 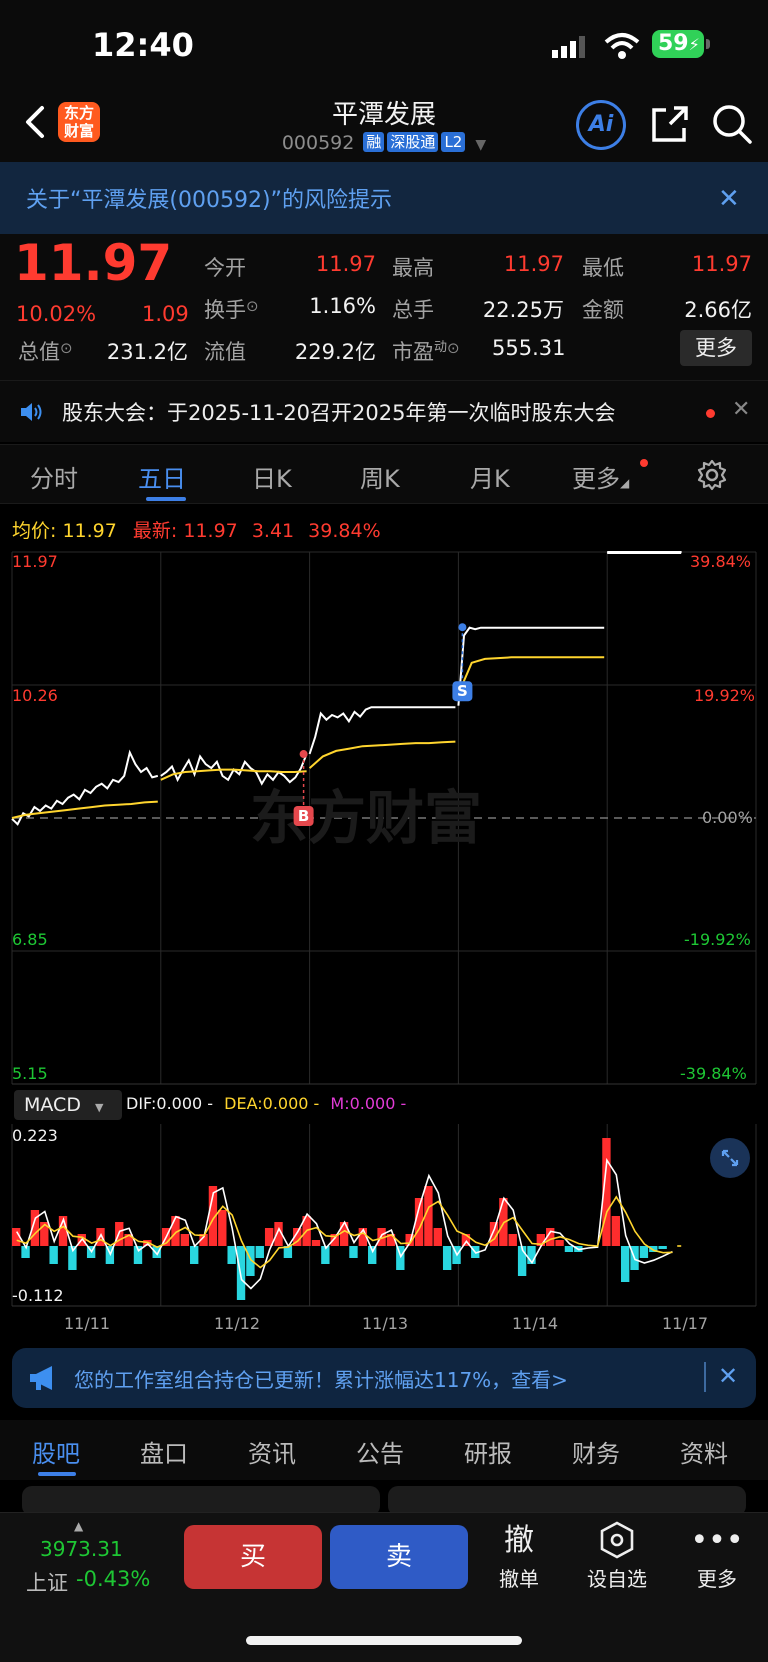 What do you see at coordinates (225, 310) in the screenshot?
I see `turnover-label-text: 换手` at bounding box center [225, 310].